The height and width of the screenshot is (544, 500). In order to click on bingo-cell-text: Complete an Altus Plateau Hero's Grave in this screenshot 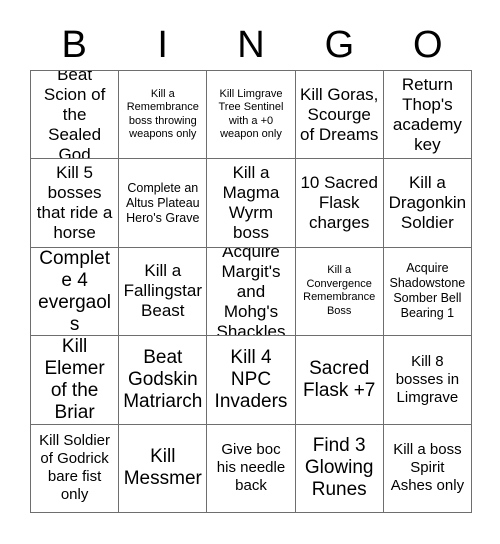, I will do `click(162, 202)`.